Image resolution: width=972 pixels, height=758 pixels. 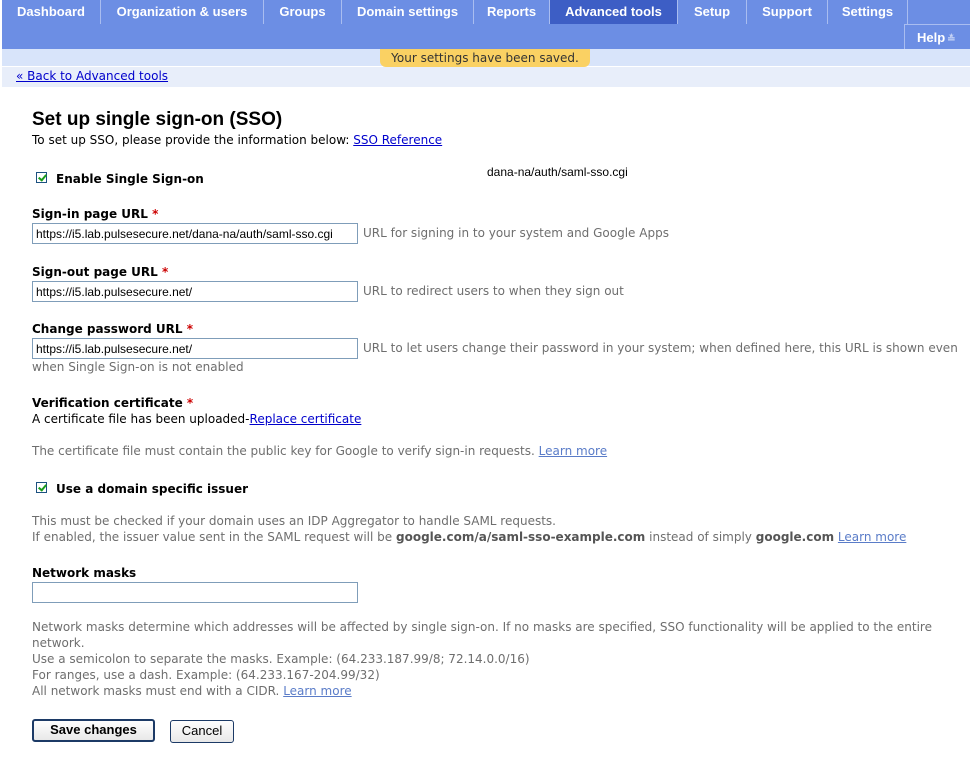 What do you see at coordinates (95, 272) in the screenshot?
I see `signout-url-label-text: Sign-out page URL` at bounding box center [95, 272].